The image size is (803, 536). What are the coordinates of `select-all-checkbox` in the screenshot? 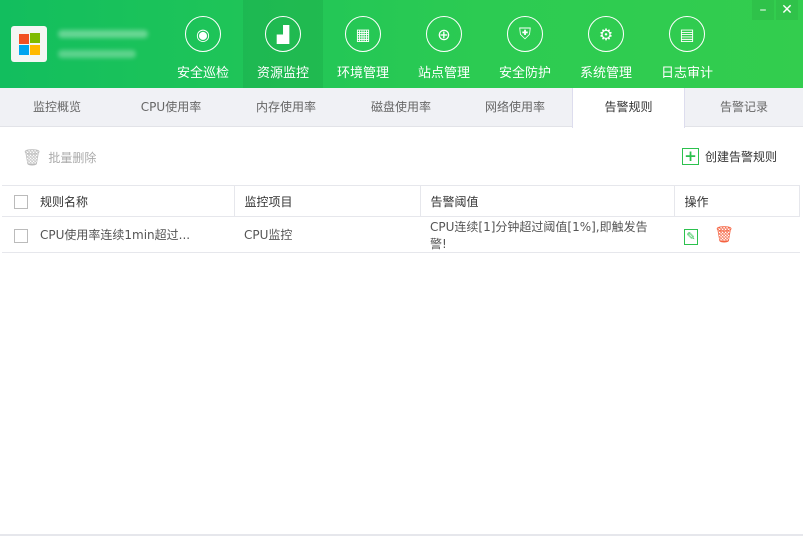 It's located at (21, 202).